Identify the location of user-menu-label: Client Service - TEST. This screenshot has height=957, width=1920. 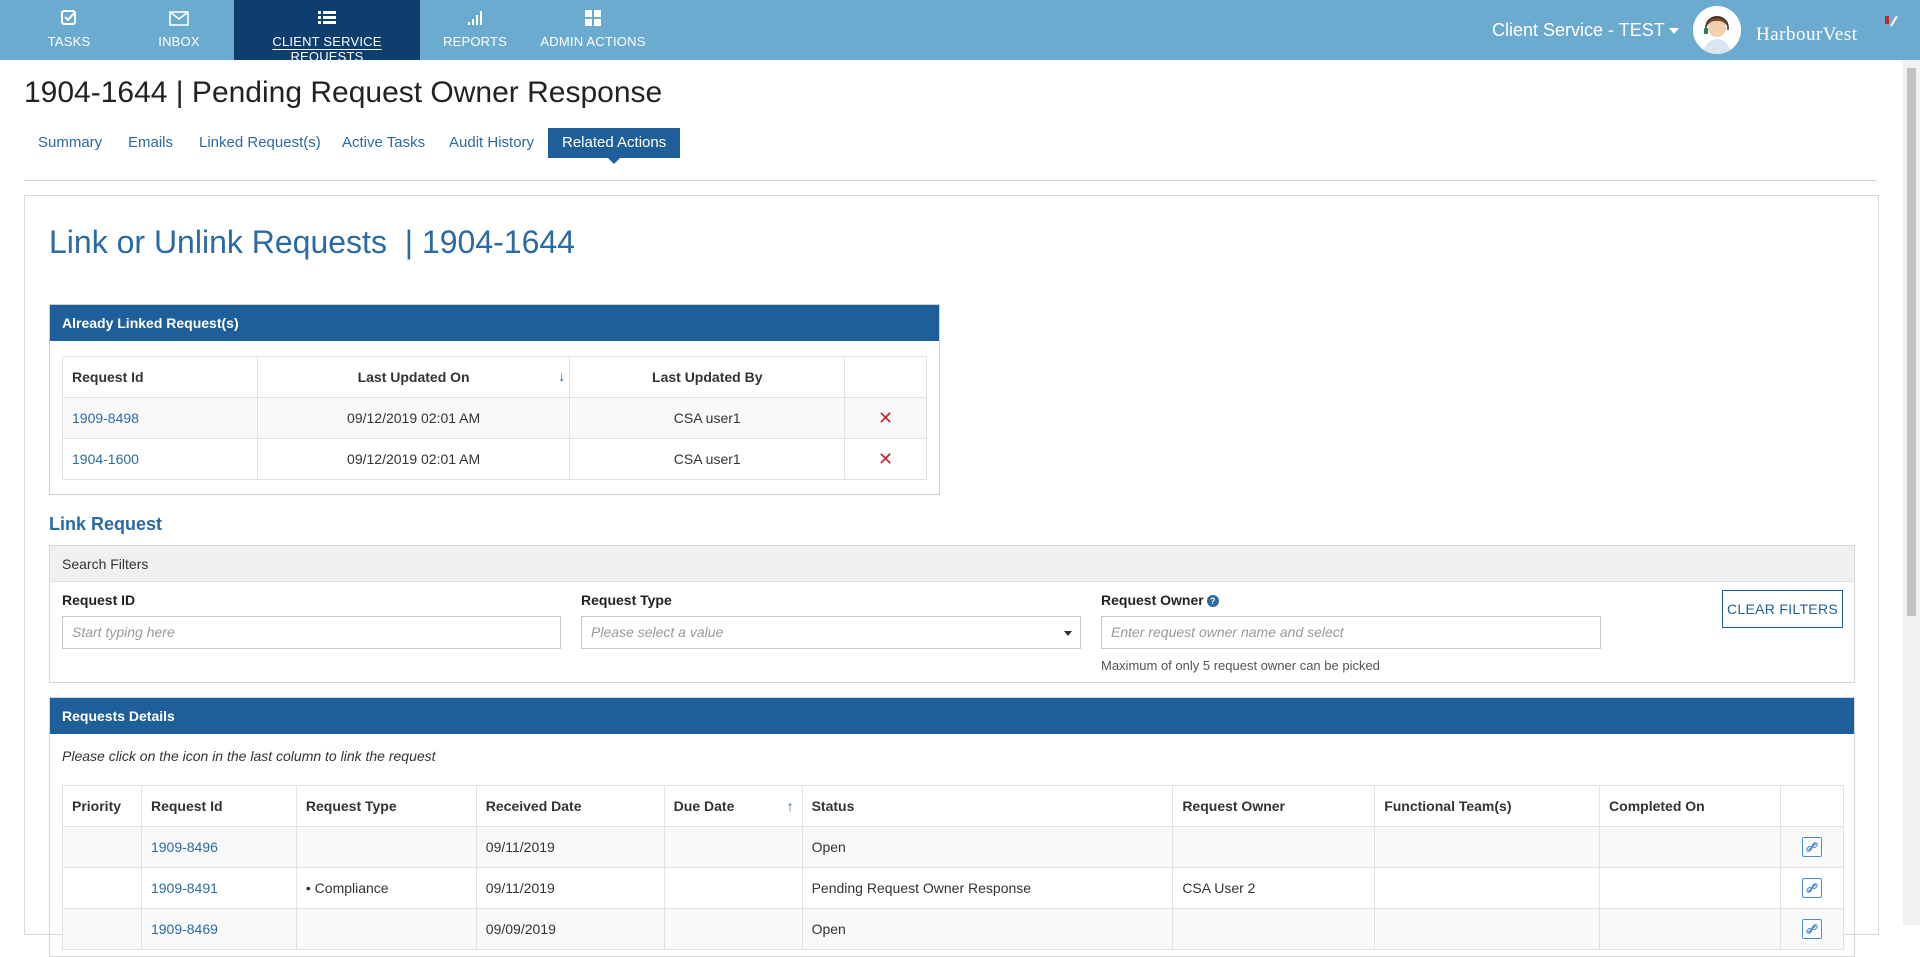
(1578, 30).